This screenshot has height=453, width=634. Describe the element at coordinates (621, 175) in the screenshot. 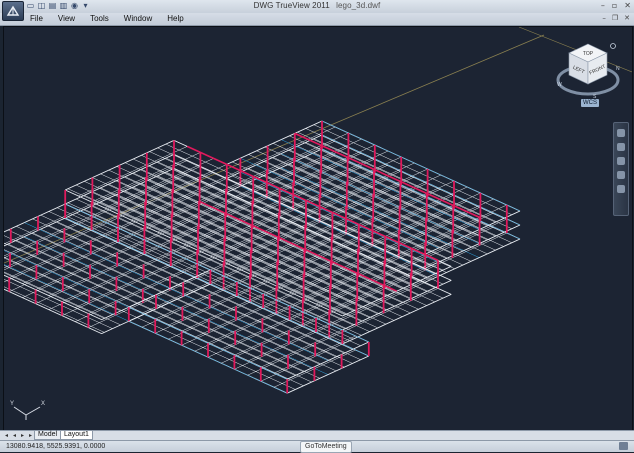

I see `orbit-icon` at that location.